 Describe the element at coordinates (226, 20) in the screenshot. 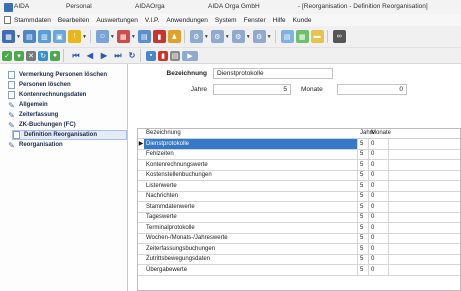

I see `menu-system: System` at that location.